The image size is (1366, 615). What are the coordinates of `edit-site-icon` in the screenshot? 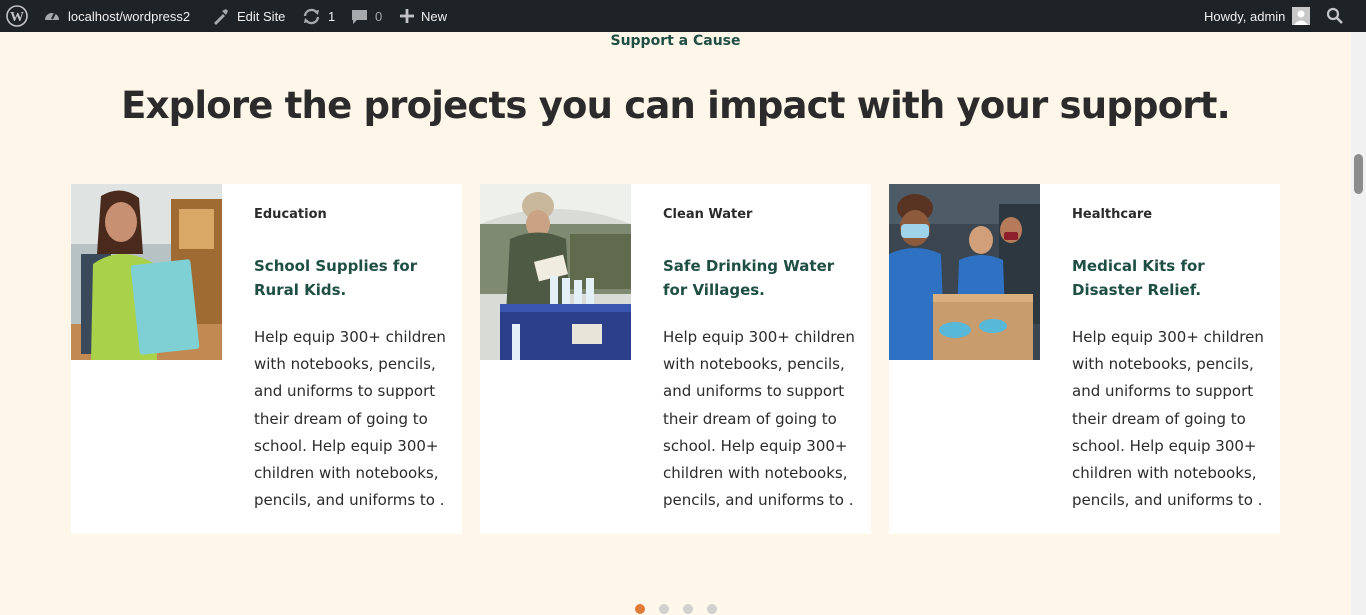 It's located at (220, 16).